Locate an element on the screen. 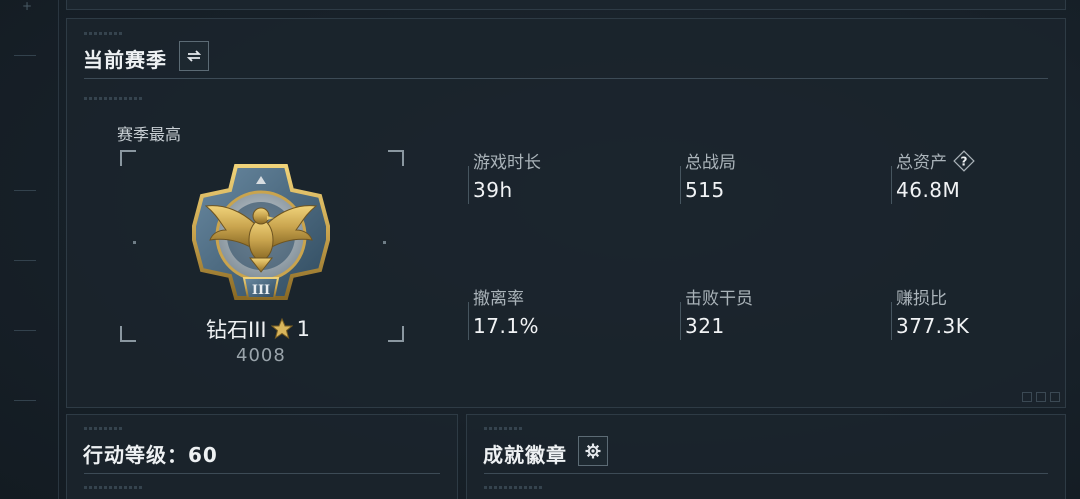 The height and width of the screenshot is (499, 1080). rank-name-text: 钻石III is located at coordinates (236, 330).